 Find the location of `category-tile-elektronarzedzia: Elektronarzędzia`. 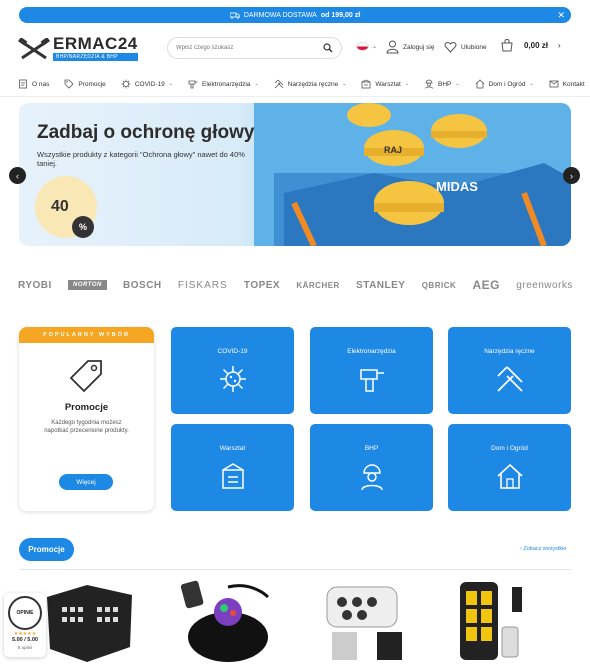

category-tile-elektronarzedzia: Elektronarzędzia is located at coordinates (371, 370).